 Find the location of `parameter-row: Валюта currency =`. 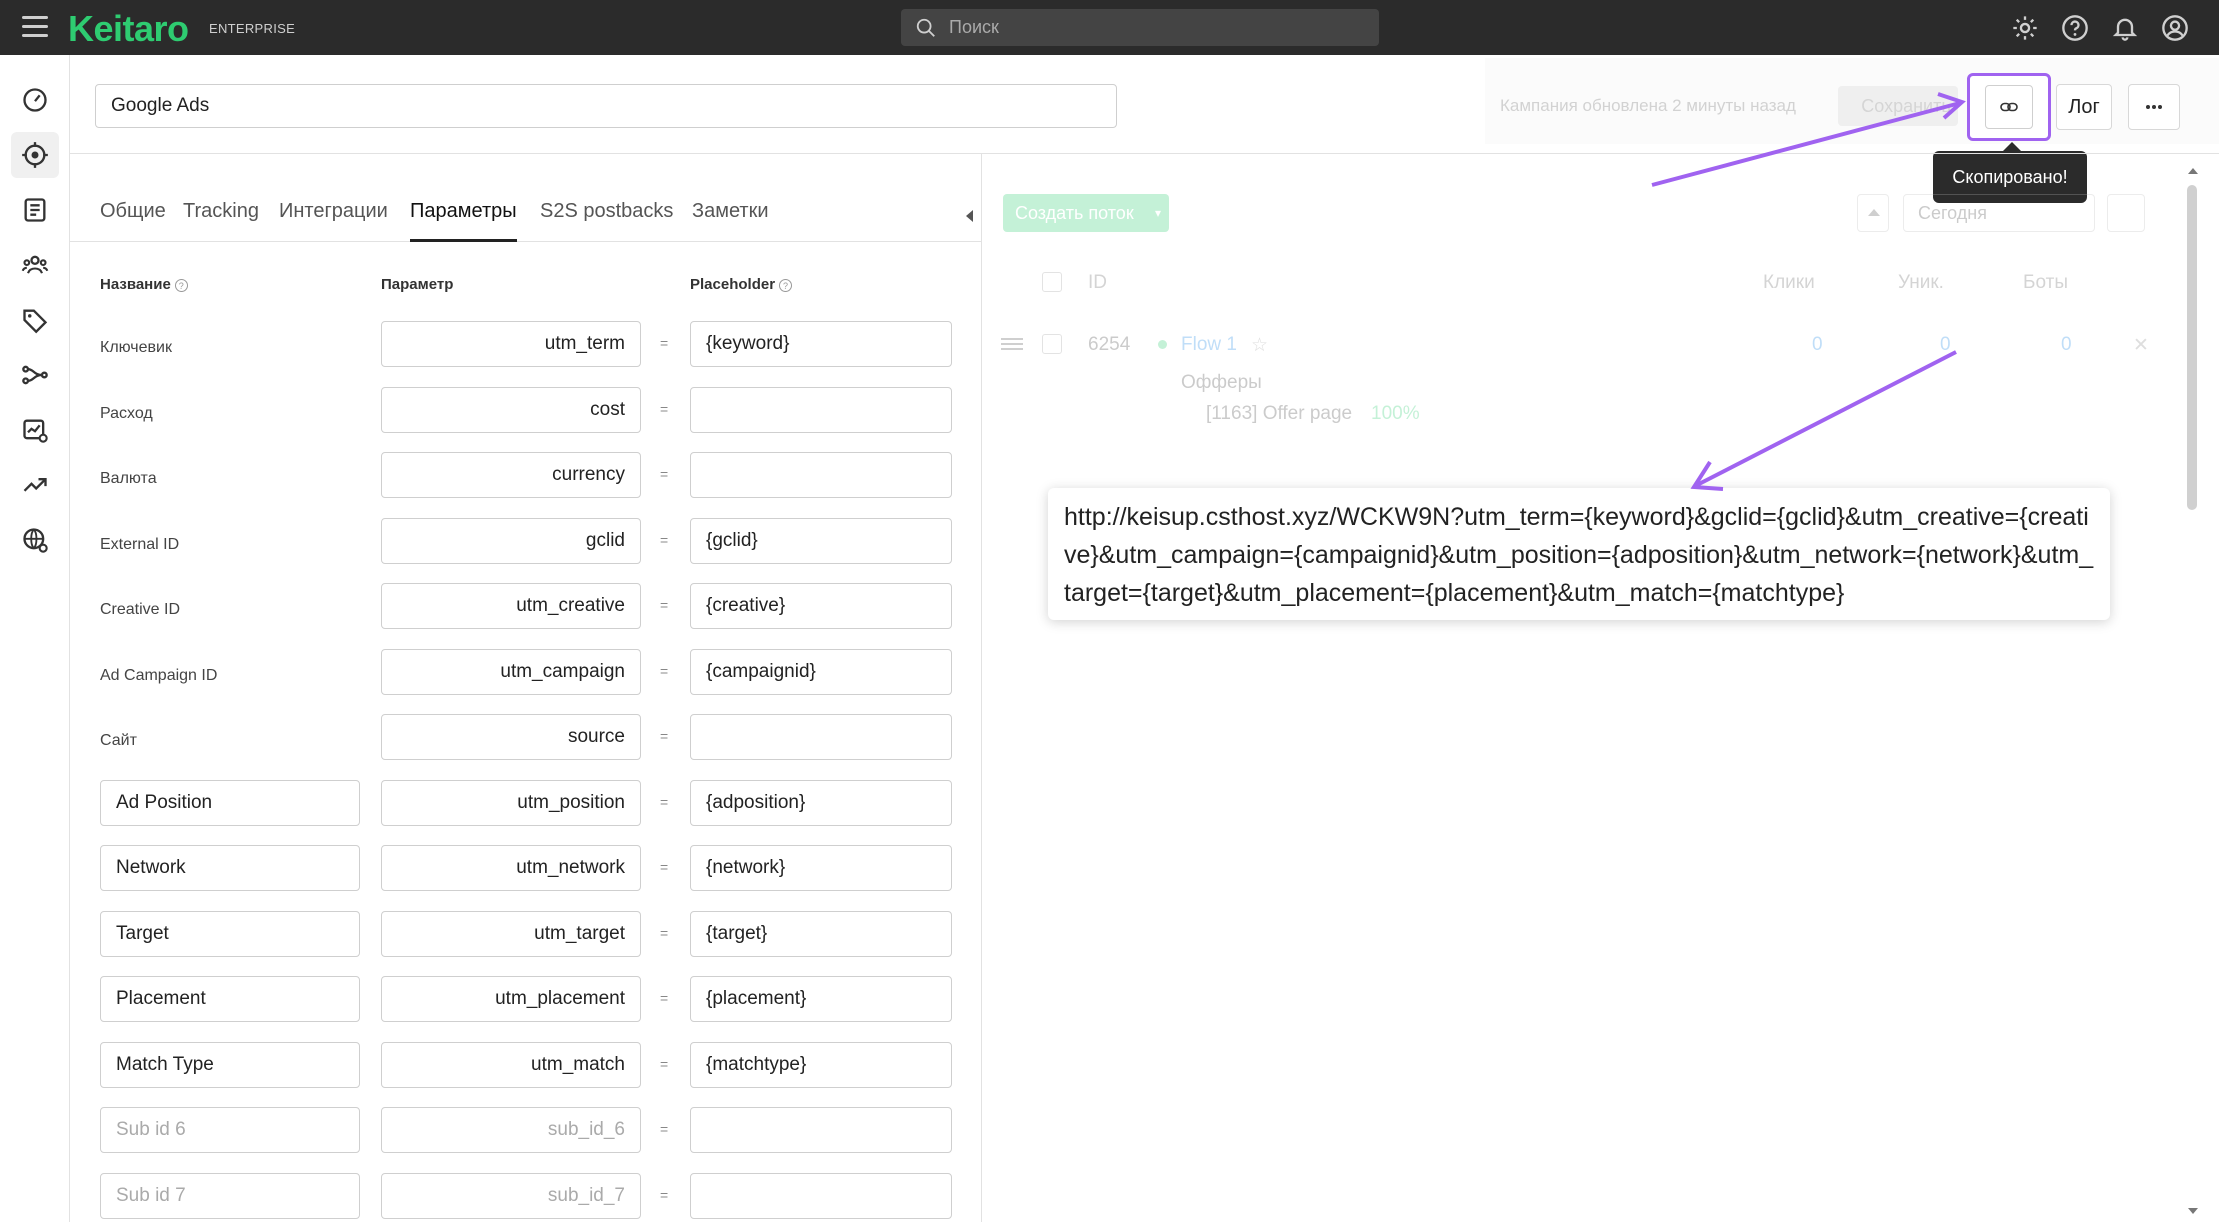

parameter-row: Валюта currency = is located at coordinates (526, 475).